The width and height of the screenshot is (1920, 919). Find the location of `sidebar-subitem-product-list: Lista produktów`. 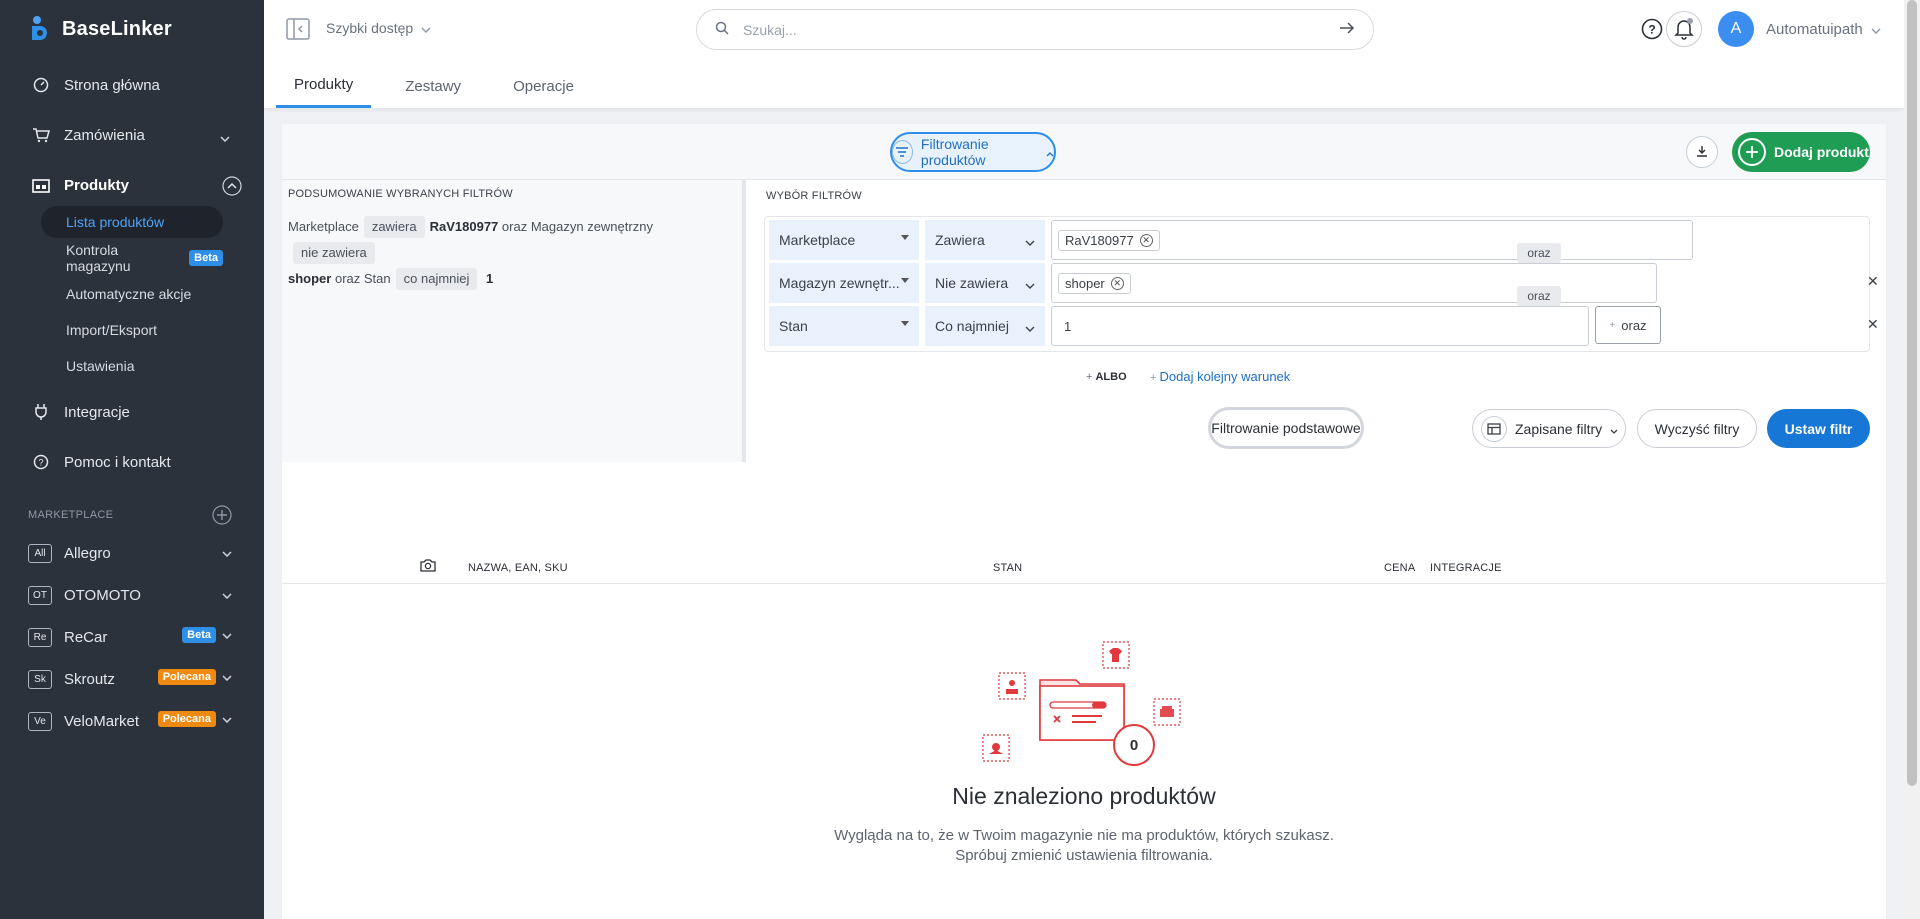

sidebar-subitem-product-list: Lista produktów is located at coordinates (132, 222).